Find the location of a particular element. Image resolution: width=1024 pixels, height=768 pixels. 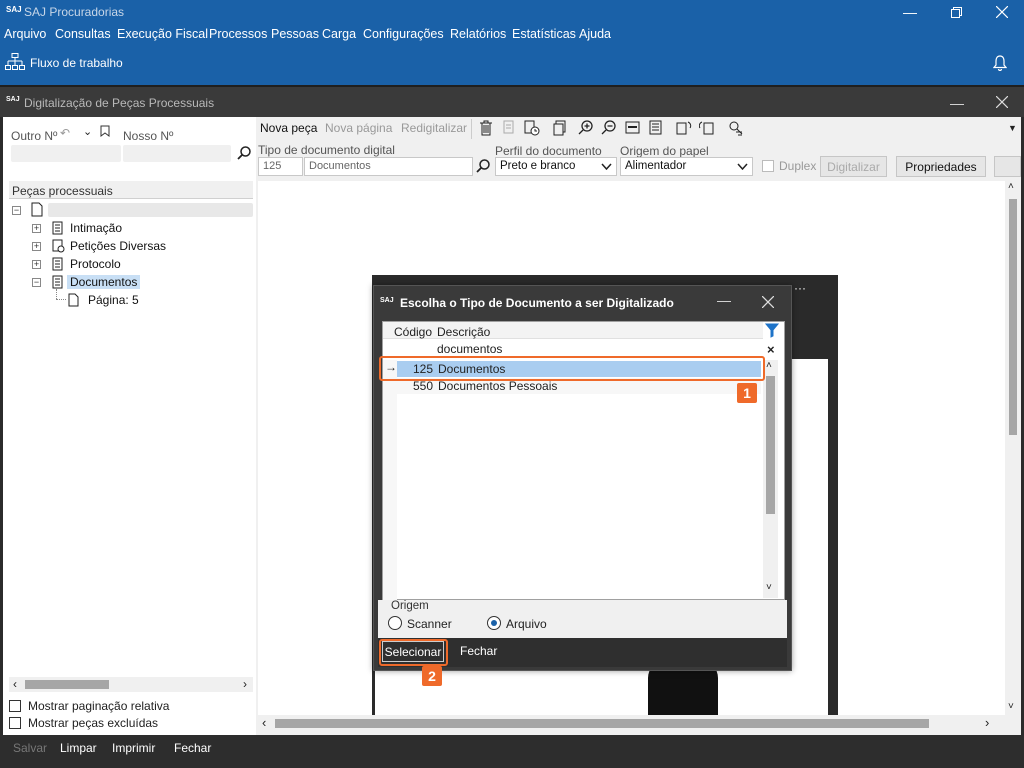

nosso-label: Nosso Nº is located at coordinates (148, 136).